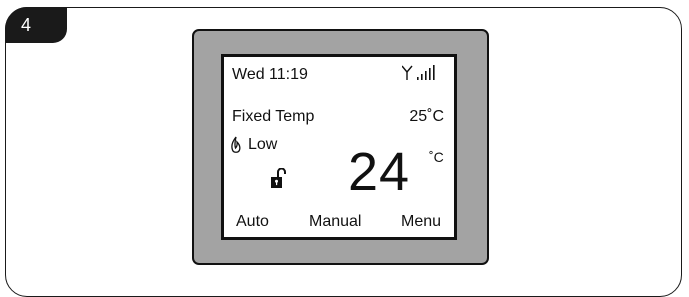 This screenshot has width=689, height=297. What do you see at coordinates (36, 25) in the screenshot?
I see `step-number-badge: 4` at bounding box center [36, 25].